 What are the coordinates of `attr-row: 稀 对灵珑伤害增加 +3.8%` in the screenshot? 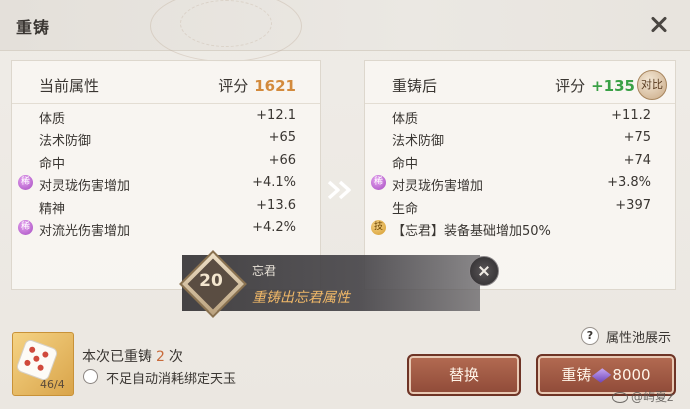 It's located at (520, 183).